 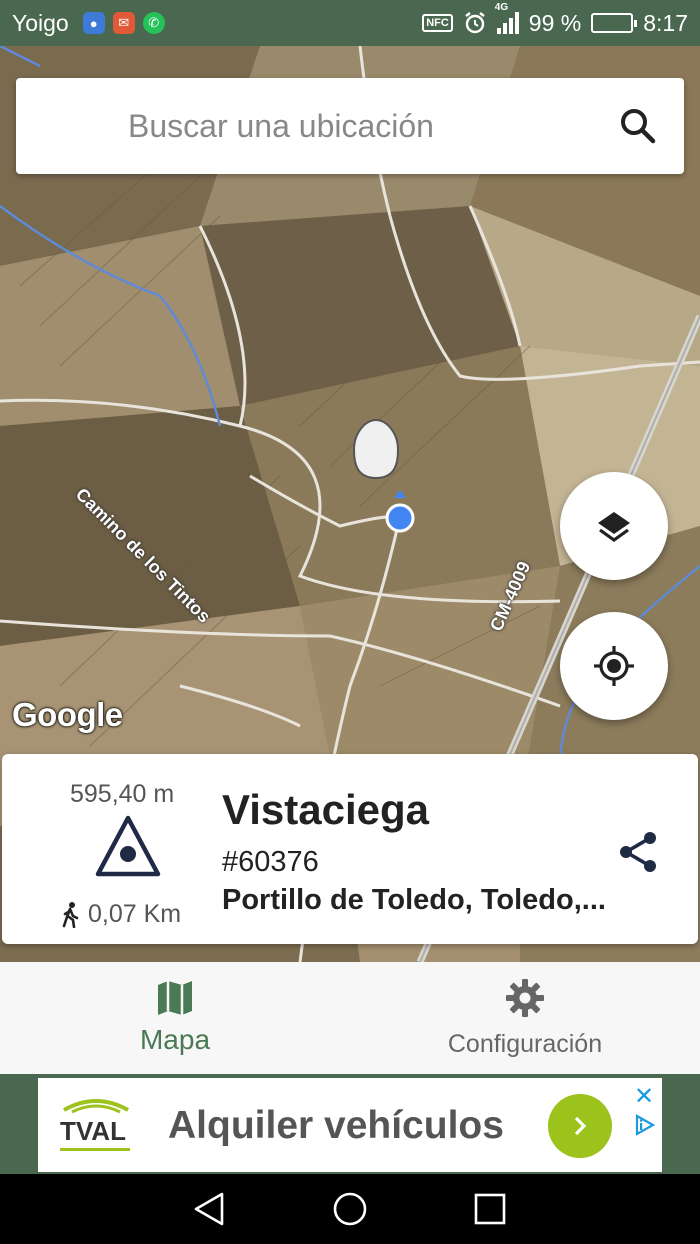 I want to click on elevation: 595,40 m, so click(x=122, y=794).